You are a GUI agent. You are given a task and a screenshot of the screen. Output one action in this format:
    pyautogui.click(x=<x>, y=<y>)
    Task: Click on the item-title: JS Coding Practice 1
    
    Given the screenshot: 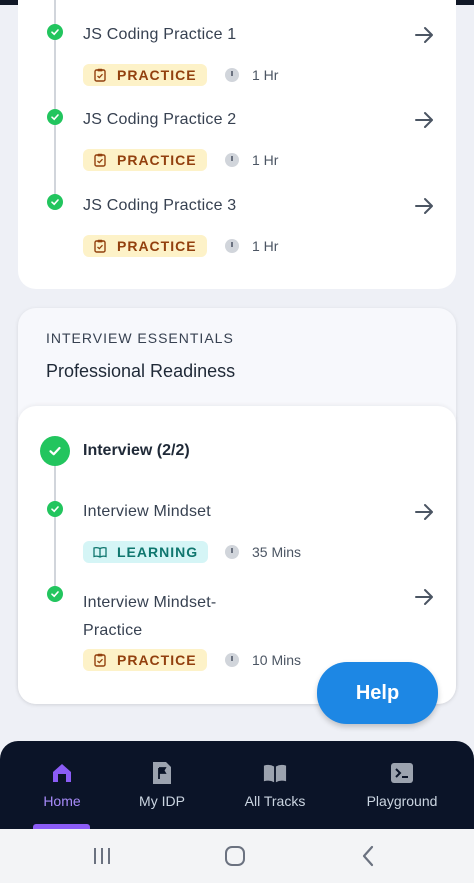 What is the action you would take?
    pyautogui.click(x=159, y=35)
    